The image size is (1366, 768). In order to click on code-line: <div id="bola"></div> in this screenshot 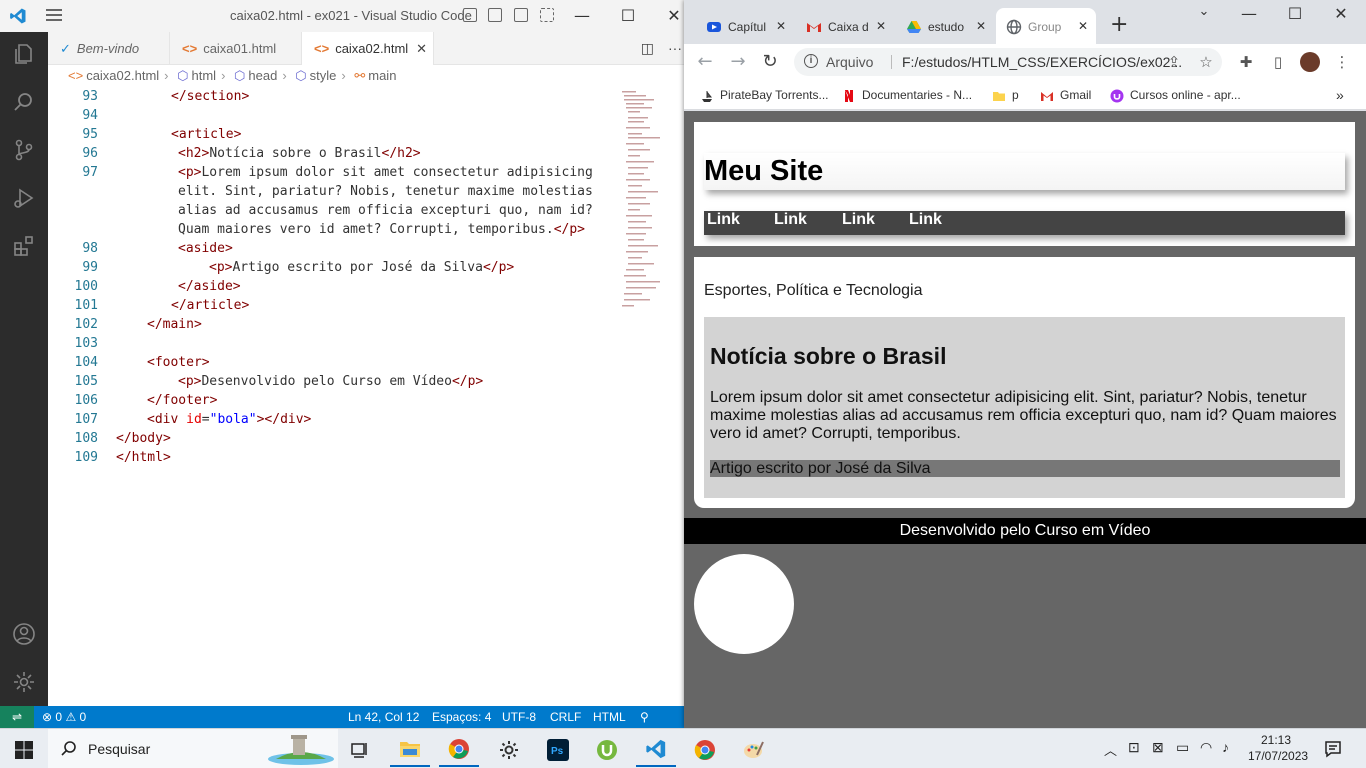, I will do `click(229, 419)`.